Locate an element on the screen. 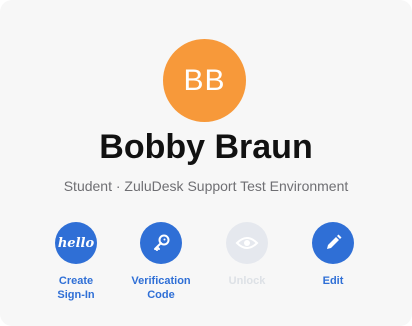 The image size is (412, 326). unlock-button: Unlock is located at coordinates (247, 255).